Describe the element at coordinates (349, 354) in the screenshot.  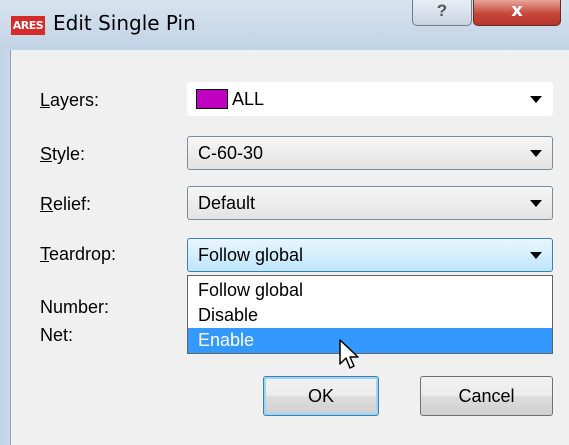
I see `mouse-pointer-icon` at that location.